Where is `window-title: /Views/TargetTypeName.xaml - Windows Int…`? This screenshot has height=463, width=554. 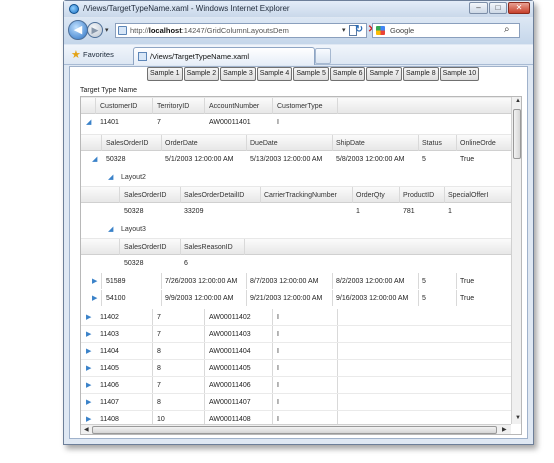 window-title: /Views/TargetTypeName.xaml - Windows Int… is located at coordinates (186, 8).